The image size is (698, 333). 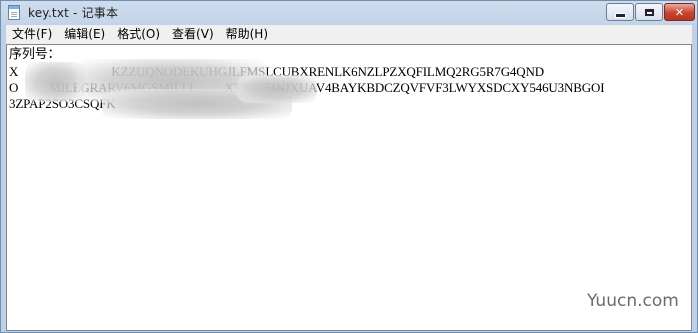 I want to click on menu-help: 帮助(H), so click(x=247, y=34).